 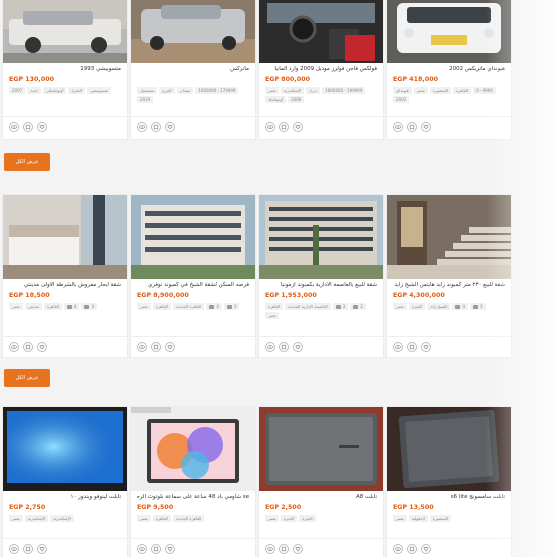 What do you see at coordinates (321, 497) in the screenshot?
I see `listing-title: تابلت A8` at bounding box center [321, 497].